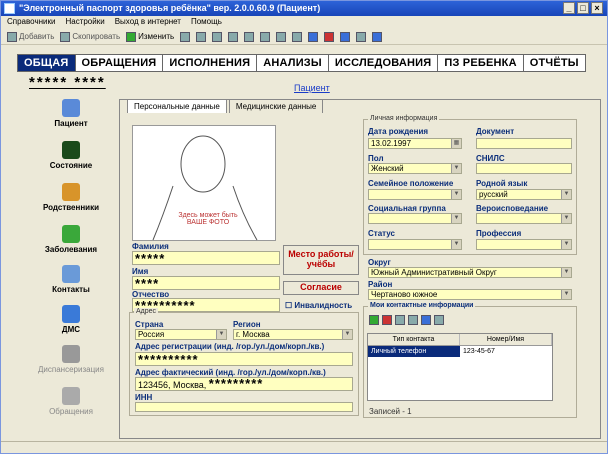  I want to click on name-field: ****, so click(206, 283).